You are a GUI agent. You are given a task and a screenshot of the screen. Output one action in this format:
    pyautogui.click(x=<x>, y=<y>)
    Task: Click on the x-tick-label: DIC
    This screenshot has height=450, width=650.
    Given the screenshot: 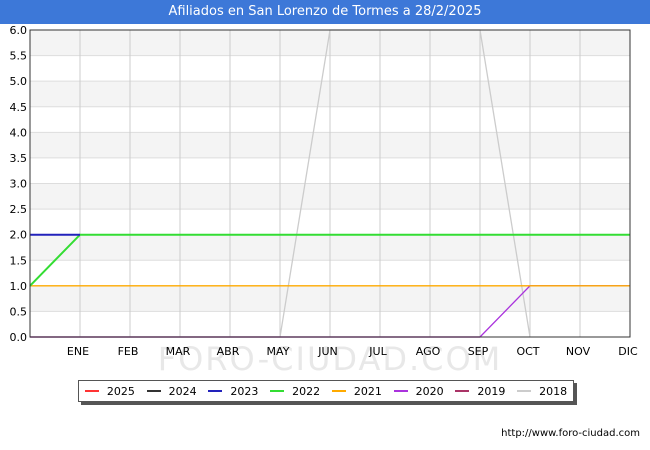 What is the action you would take?
    pyautogui.click(x=628, y=351)
    